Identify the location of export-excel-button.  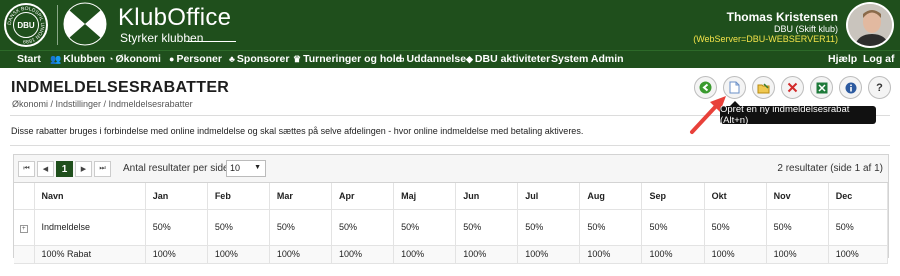
(821, 87).